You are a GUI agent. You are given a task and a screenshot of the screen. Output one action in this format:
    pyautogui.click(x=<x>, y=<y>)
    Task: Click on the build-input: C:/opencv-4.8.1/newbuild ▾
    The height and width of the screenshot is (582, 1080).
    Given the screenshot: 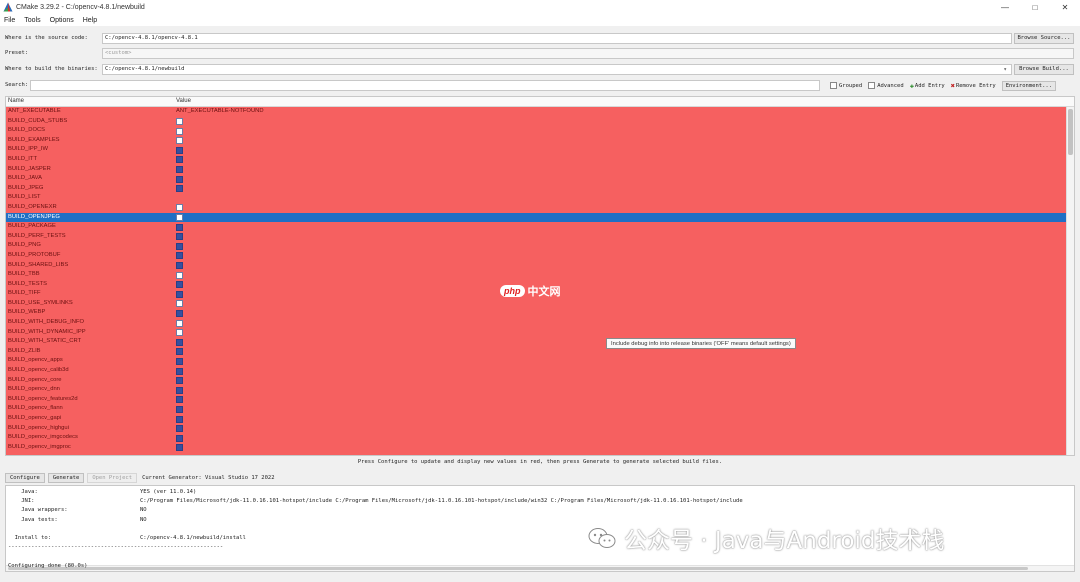 What is the action you would take?
    pyautogui.click(x=557, y=69)
    